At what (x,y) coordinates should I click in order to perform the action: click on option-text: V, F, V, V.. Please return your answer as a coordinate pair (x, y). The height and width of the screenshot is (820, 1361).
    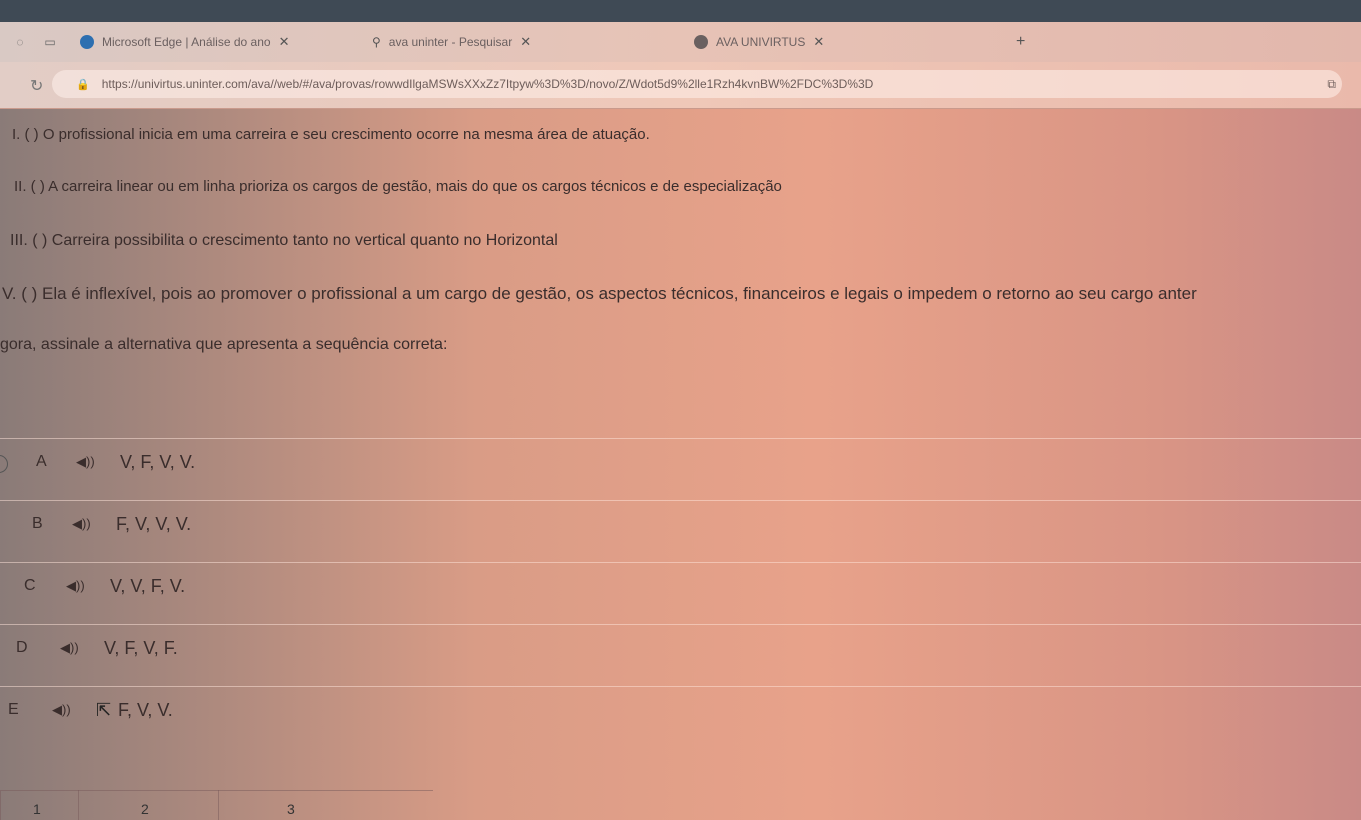
    Looking at the image, I should click on (158, 462).